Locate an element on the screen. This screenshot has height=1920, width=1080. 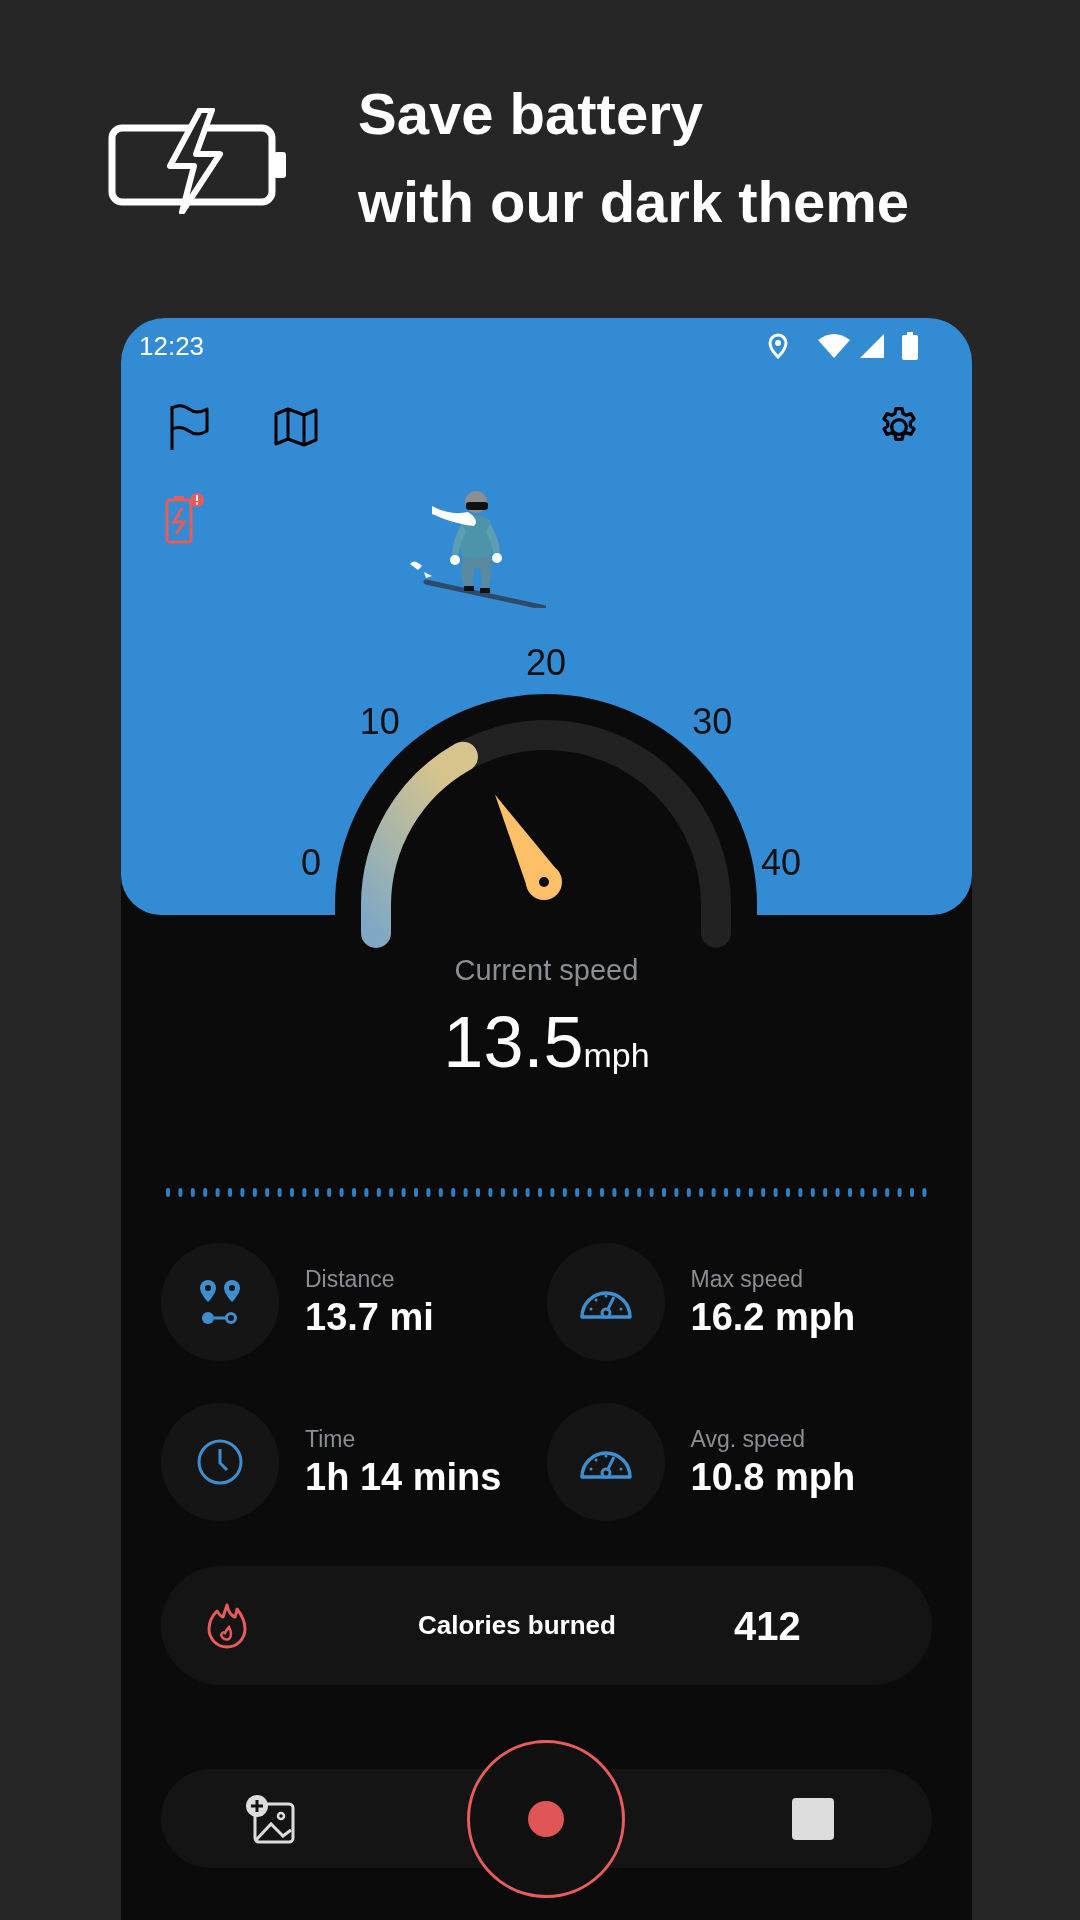
stat-value: 10.8 mph is located at coordinates (773, 1477).